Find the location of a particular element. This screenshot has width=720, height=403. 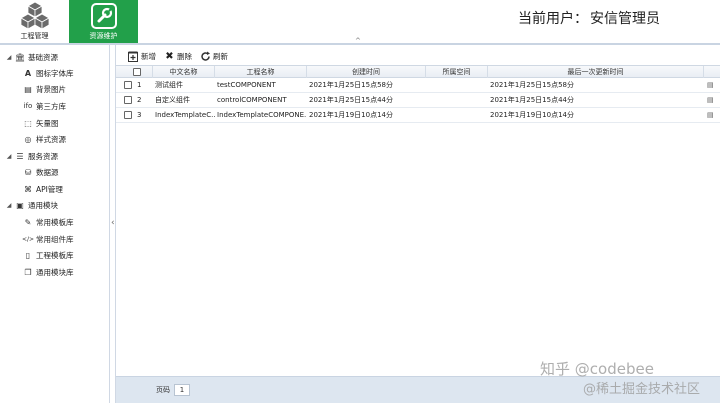

column-header-space: 所属空间 is located at coordinates (457, 72).